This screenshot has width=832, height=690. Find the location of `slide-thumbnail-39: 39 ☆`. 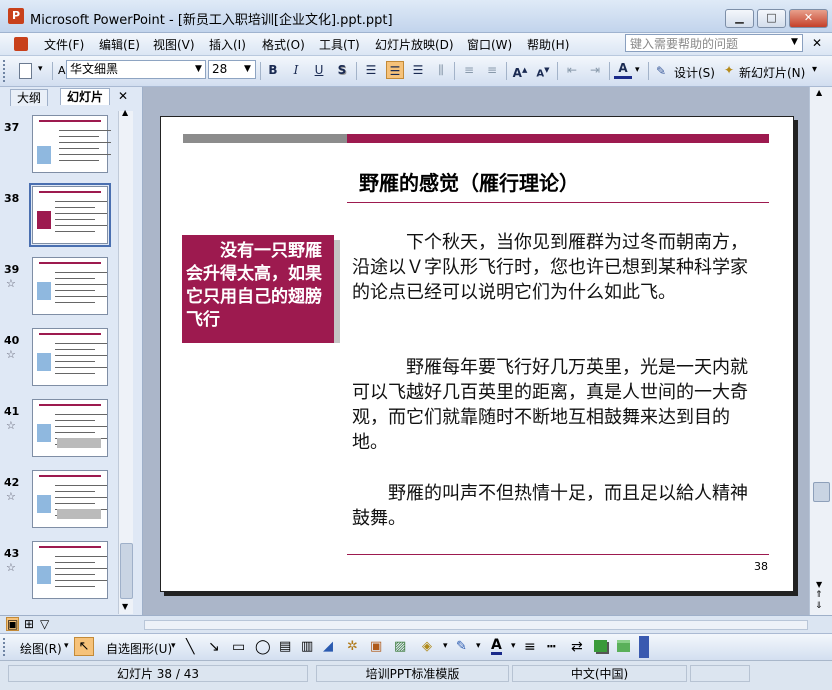

slide-thumbnail-39: 39 ☆ is located at coordinates (59, 287).